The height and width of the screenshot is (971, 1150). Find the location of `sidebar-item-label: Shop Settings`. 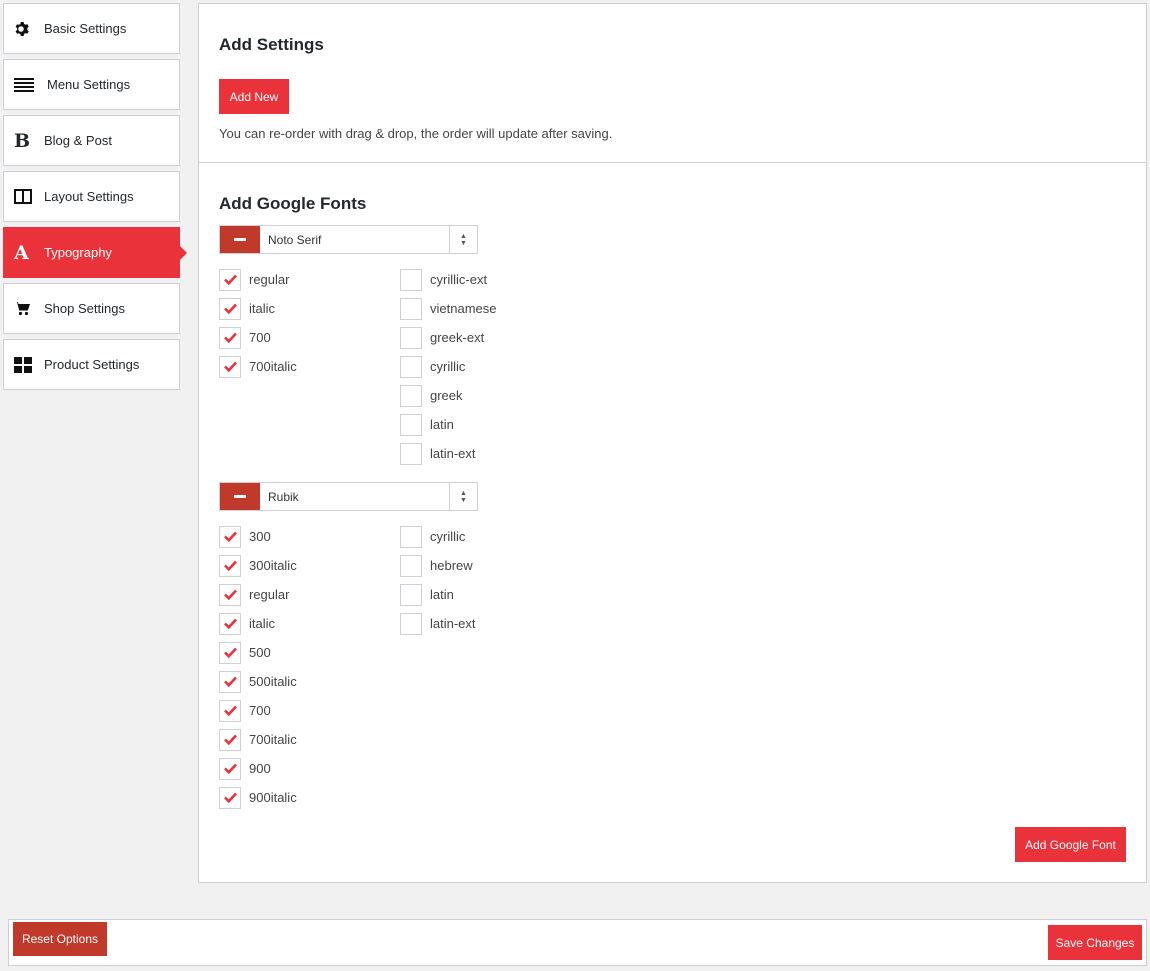

sidebar-item-label: Shop Settings is located at coordinates (84, 308).